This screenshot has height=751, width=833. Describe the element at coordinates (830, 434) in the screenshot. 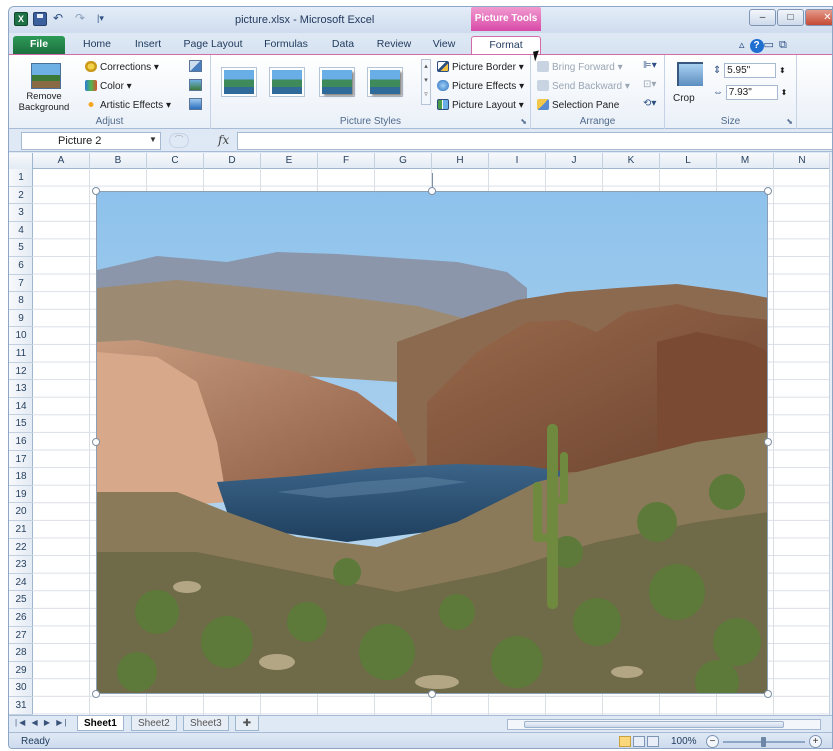

I see `vertical-scrollbar` at that location.